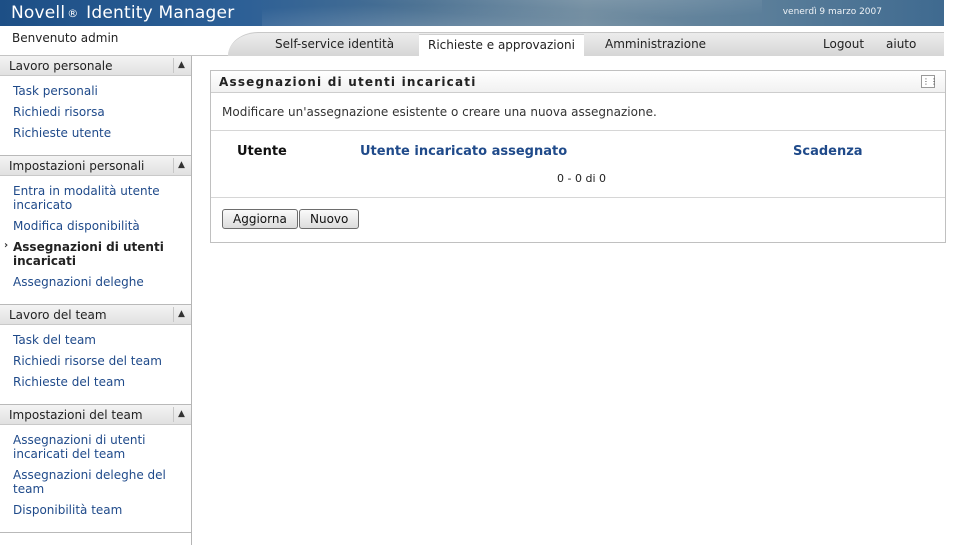  I want to click on sidebar-section-header: Lavoro del team ▲, so click(95, 315).